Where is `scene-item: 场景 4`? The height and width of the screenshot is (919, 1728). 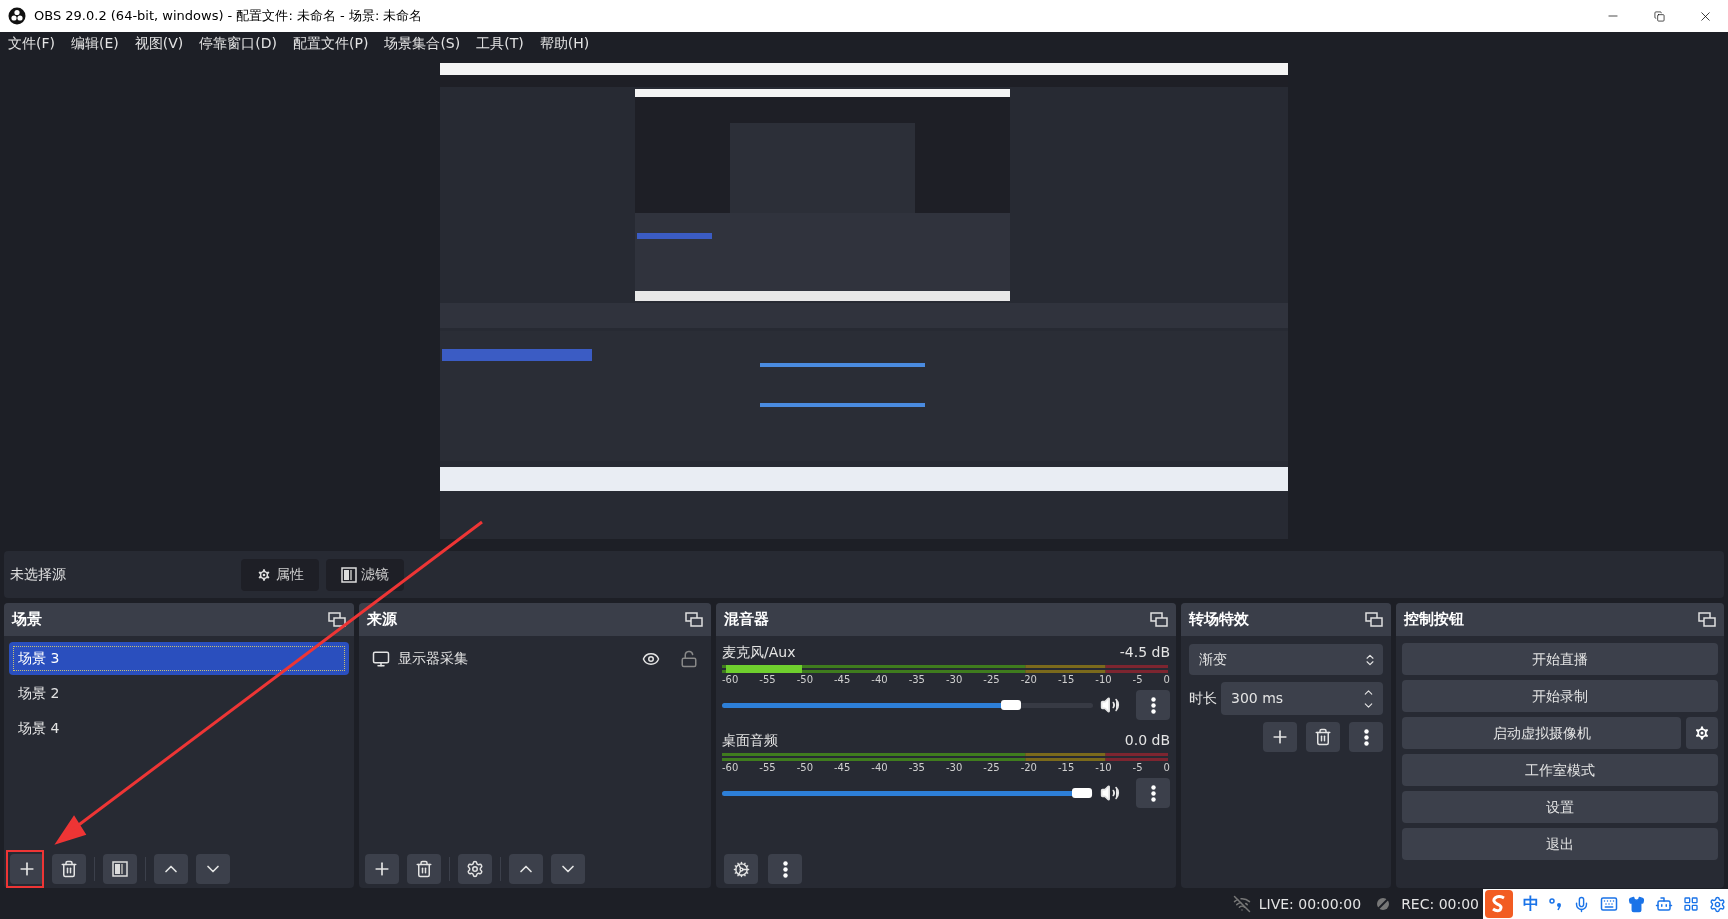
scene-item: 场景 4 is located at coordinates (179, 728).